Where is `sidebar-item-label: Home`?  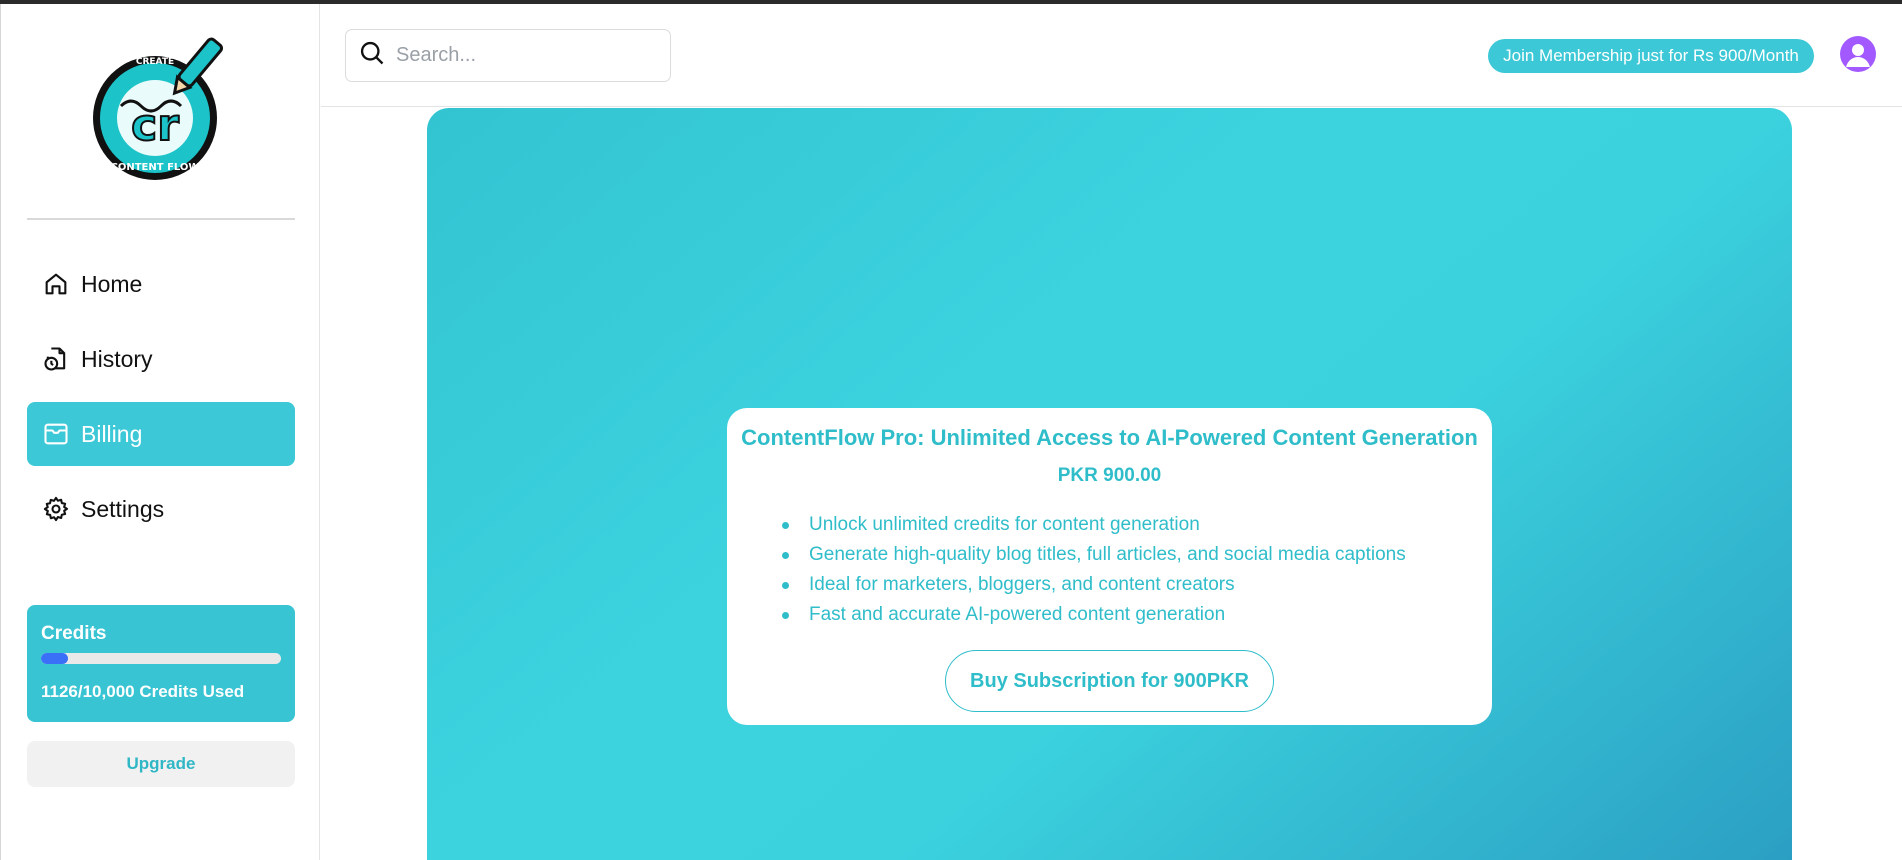 sidebar-item-label: Home is located at coordinates (112, 283).